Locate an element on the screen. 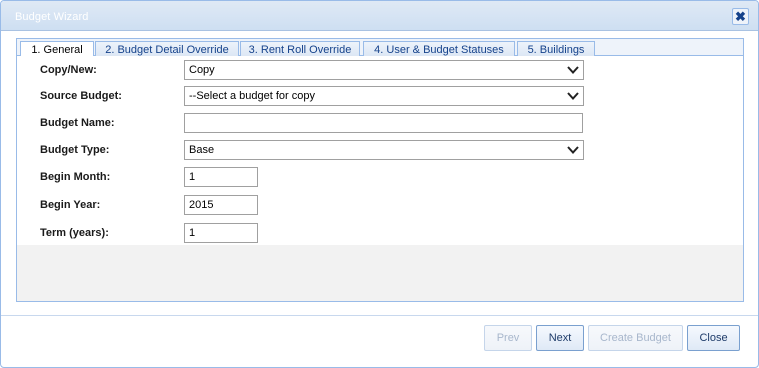  term-years-label: Term (years): is located at coordinates (74, 233).